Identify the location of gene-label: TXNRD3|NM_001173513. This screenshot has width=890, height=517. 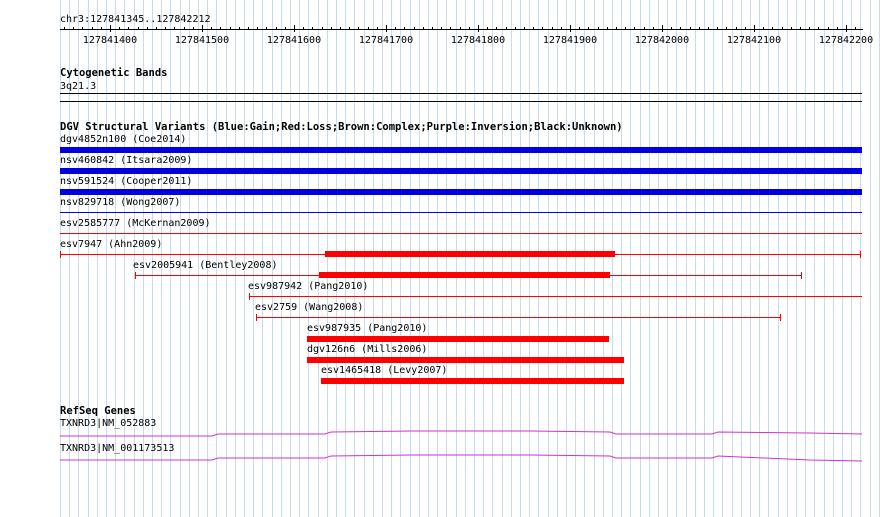
(117, 449).